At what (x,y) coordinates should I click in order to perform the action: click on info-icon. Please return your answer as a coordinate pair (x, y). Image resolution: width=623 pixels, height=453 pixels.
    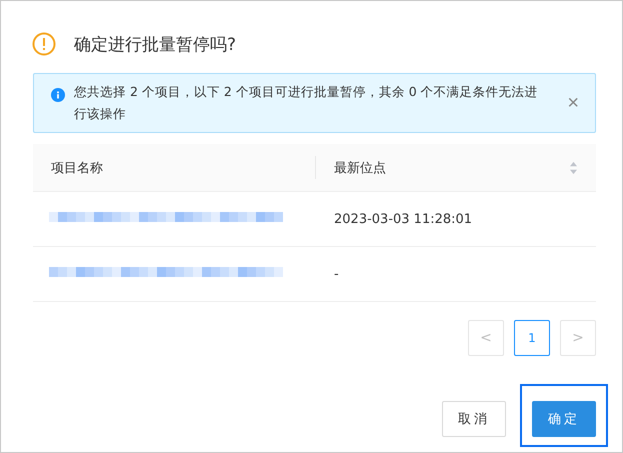
    Looking at the image, I should click on (58, 95).